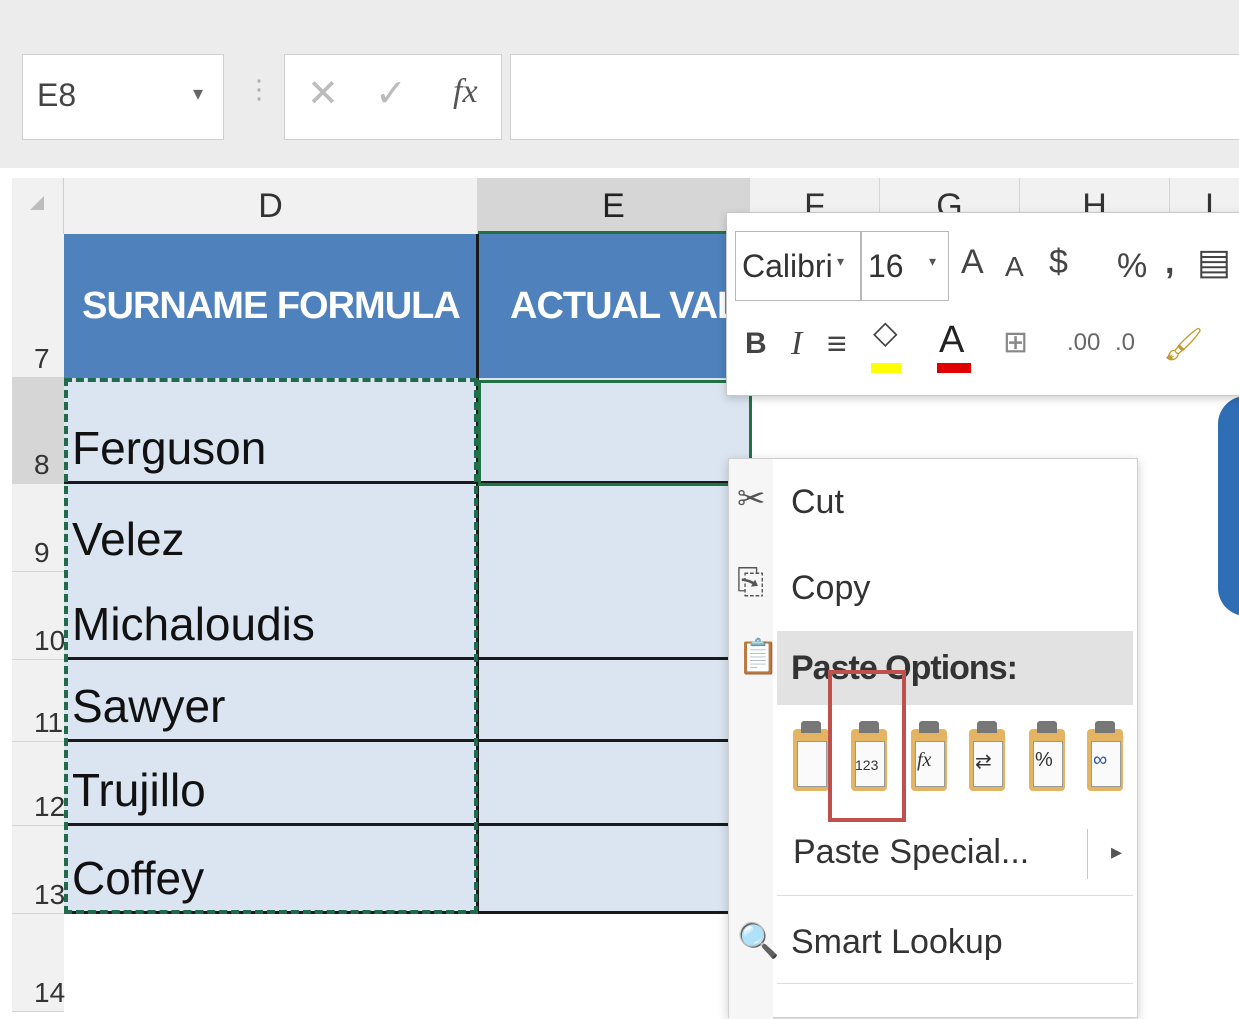 Image resolution: width=1239 pixels, height=1019 pixels. Describe the element at coordinates (1169, 262) in the screenshot. I see `comma-style-icon: ,` at that location.